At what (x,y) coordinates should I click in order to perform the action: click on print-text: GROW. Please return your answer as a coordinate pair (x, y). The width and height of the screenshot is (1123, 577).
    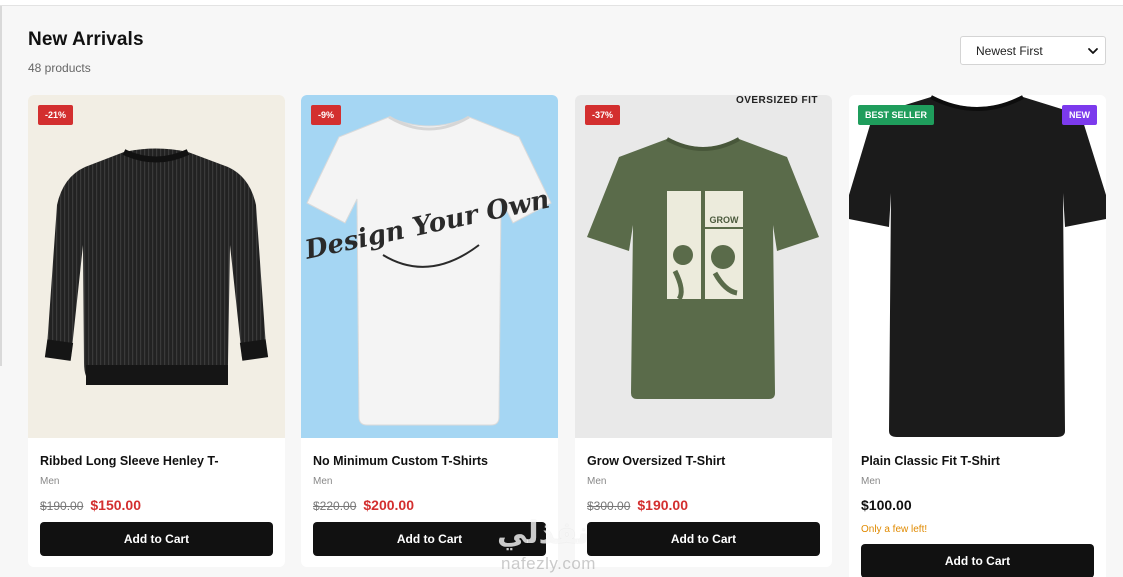
    Looking at the image, I should click on (725, 220).